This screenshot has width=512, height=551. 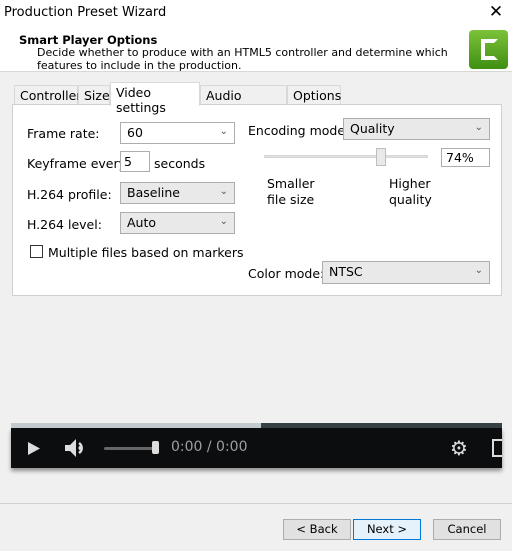 What do you see at coordinates (465, 157) in the screenshot?
I see `quality-percent-input: 74%` at bounding box center [465, 157].